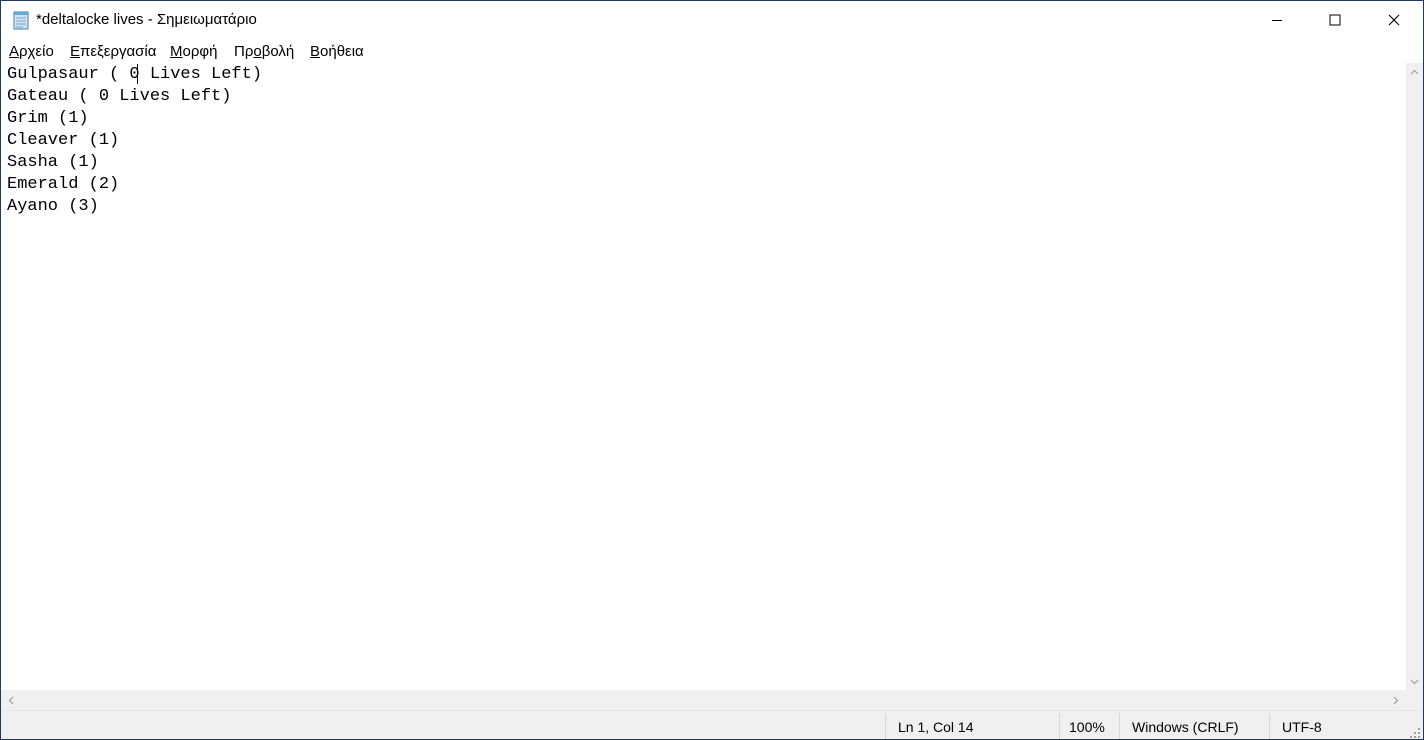 This screenshot has height=740, width=1424. What do you see at coordinates (1087, 727) in the screenshot?
I see `status-zoom: 100%` at bounding box center [1087, 727].